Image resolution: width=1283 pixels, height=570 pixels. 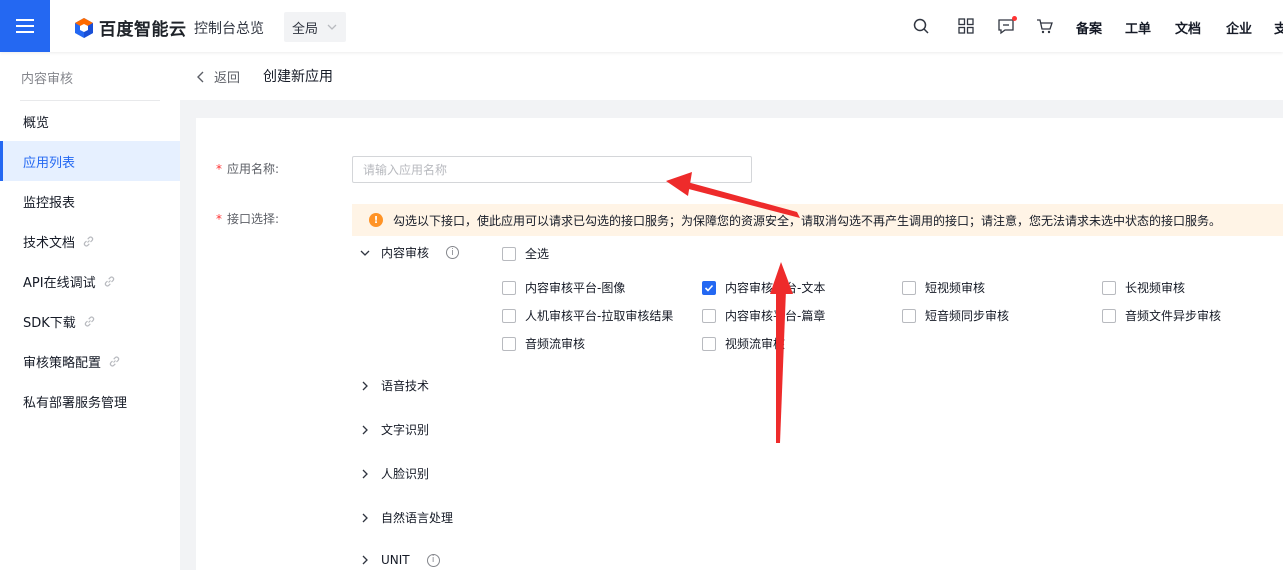 I want to click on sidebar-item-label: 审核策略配置, so click(x=62, y=363).